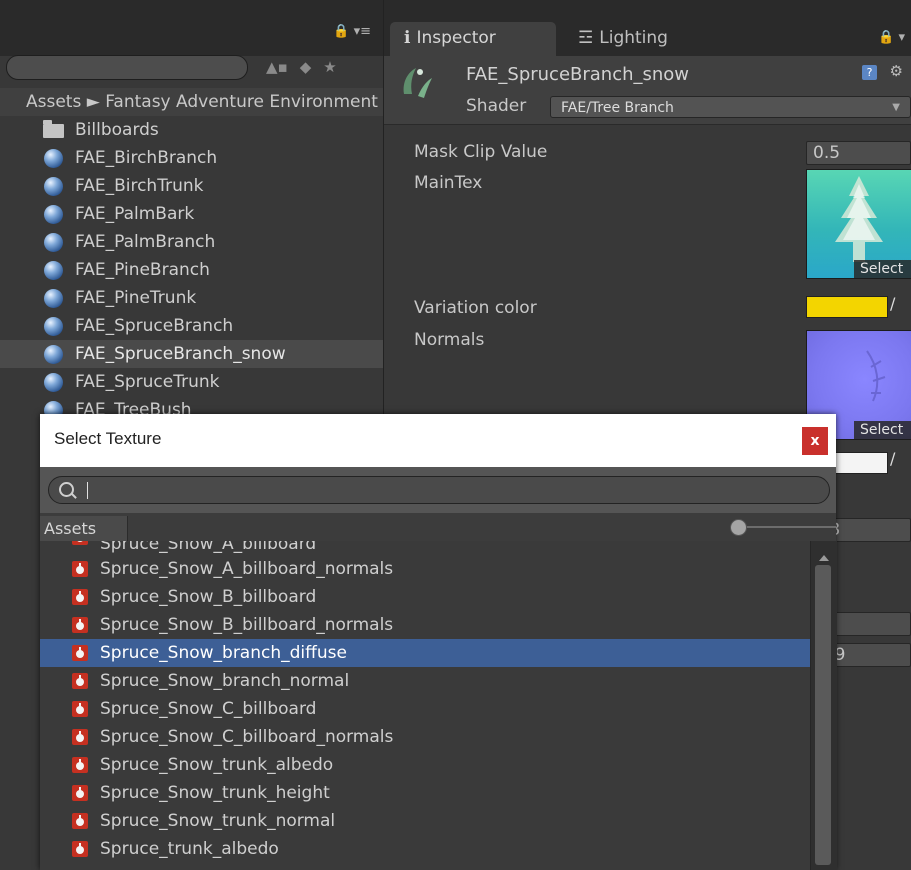 The height and width of the screenshot is (870, 911). What do you see at coordinates (277, 67) in the screenshot?
I see `filter-by-type-icon: ▲▪` at bounding box center [277, 67].